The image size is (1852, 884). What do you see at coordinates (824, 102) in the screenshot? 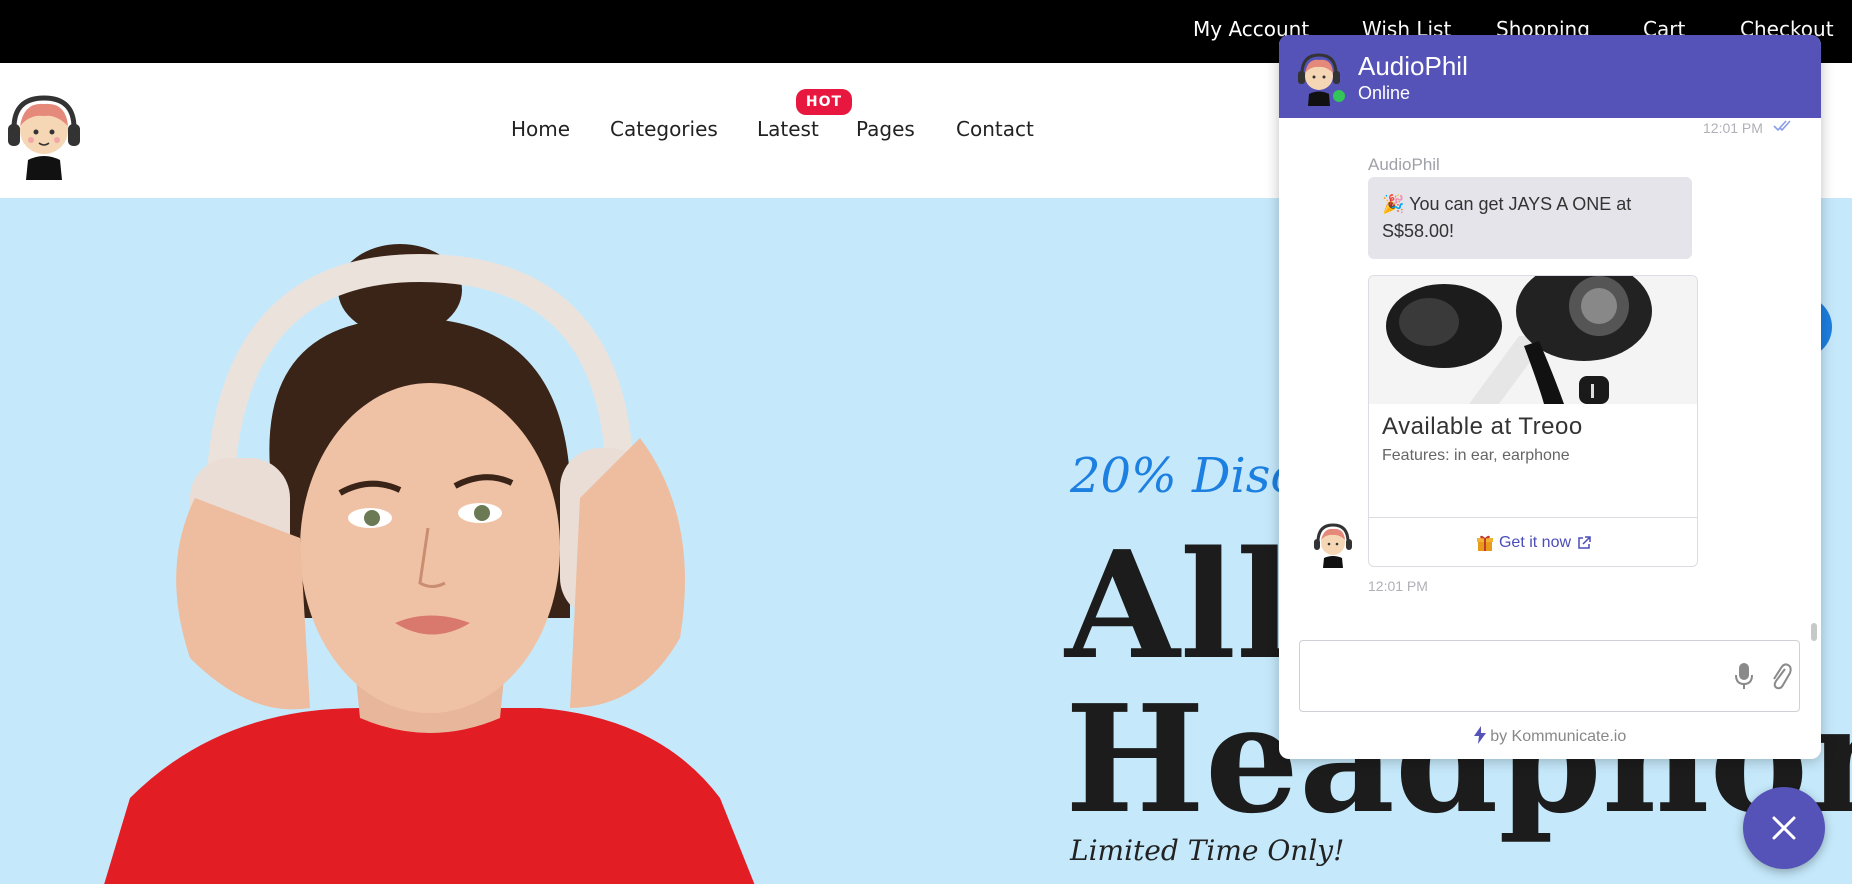
I see `hot-badge: HOT` at bounding box center [824, 102].